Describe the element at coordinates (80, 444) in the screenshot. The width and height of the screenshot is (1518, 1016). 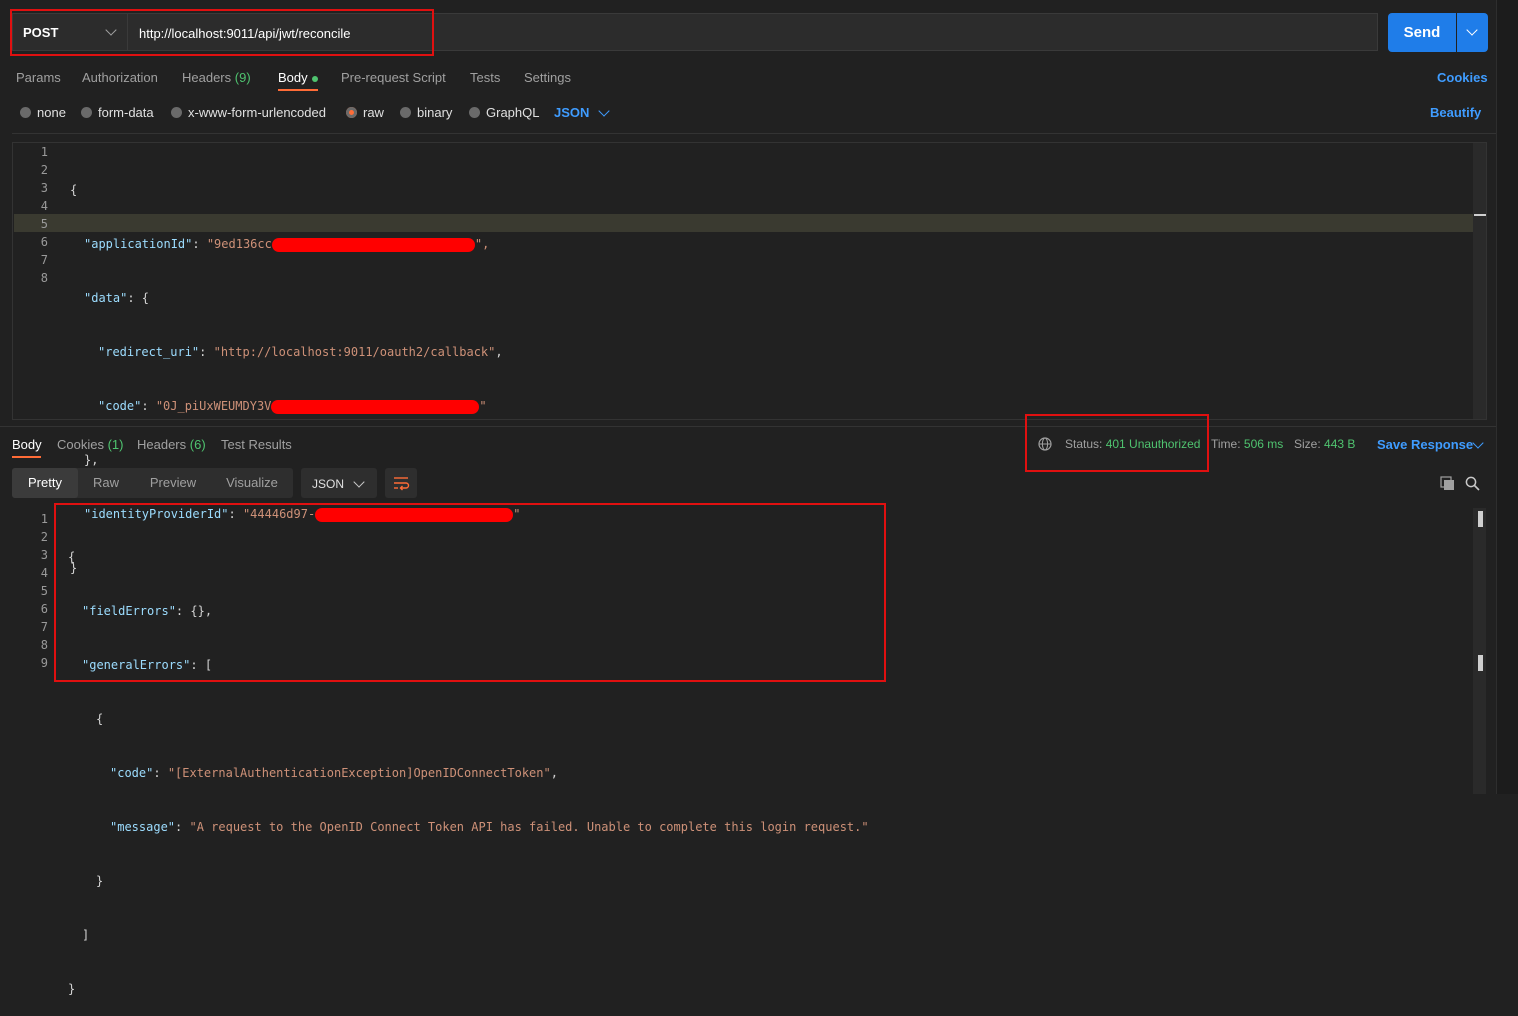
I see `response-tab-cookies-label: Cookies` at that location.